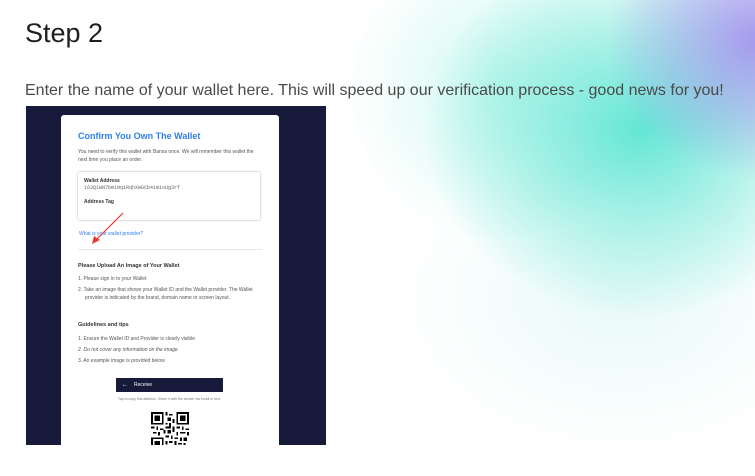  I want to click on qr-code-icon, so click(170, 428).